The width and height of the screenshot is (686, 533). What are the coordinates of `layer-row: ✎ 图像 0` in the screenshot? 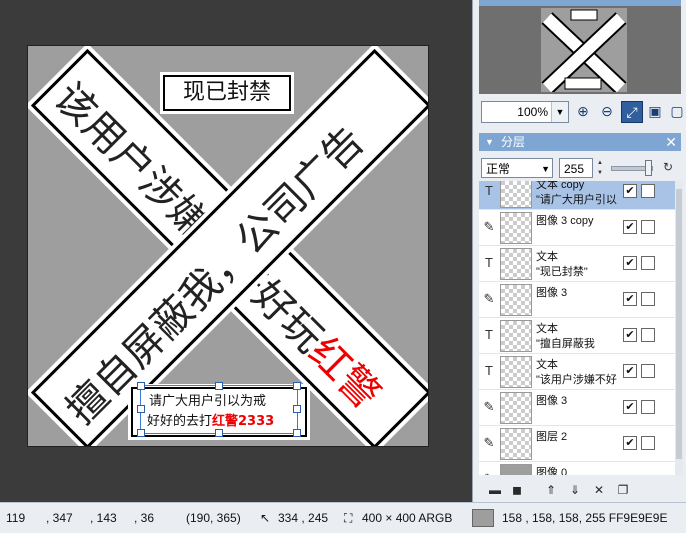 It's located at (577, 468).